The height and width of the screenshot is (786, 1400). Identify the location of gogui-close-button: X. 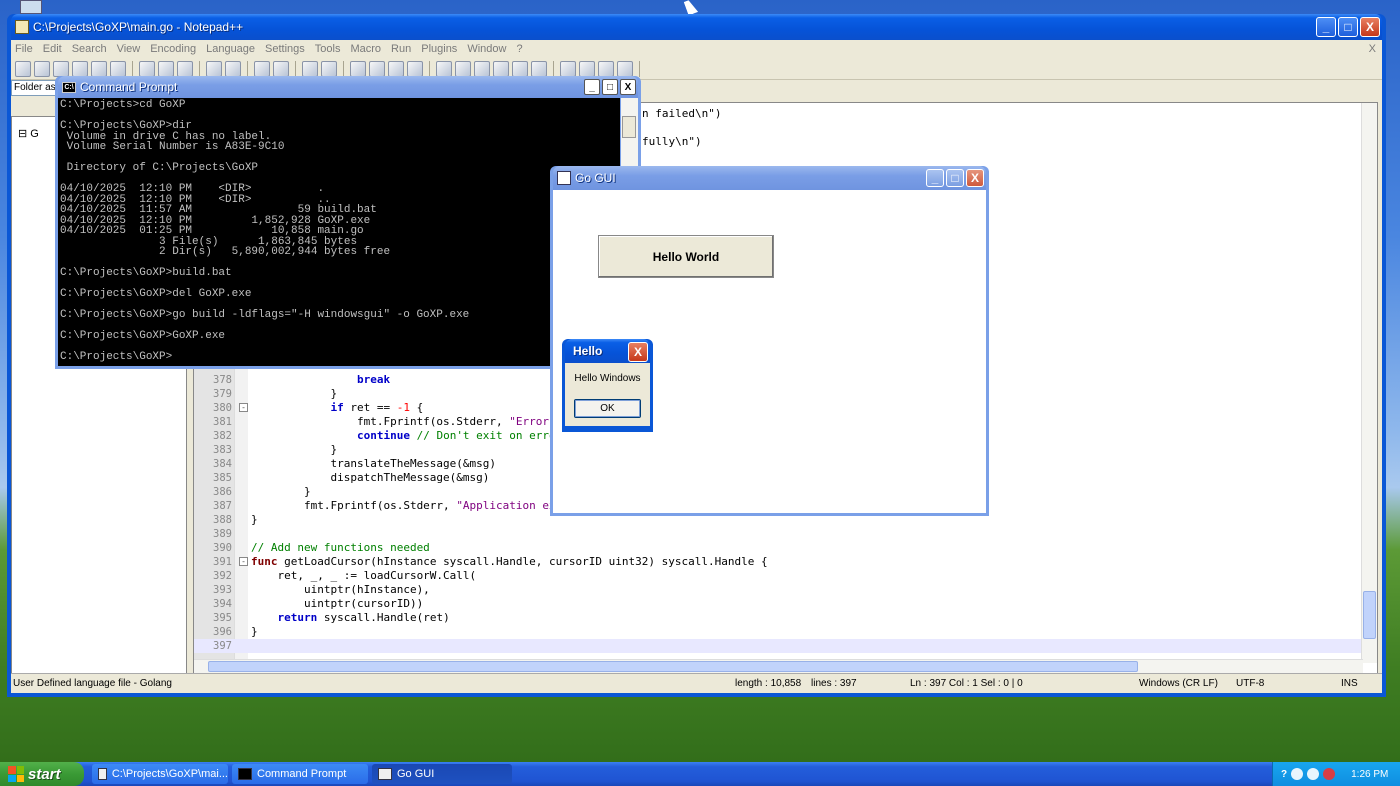
(975, 178).